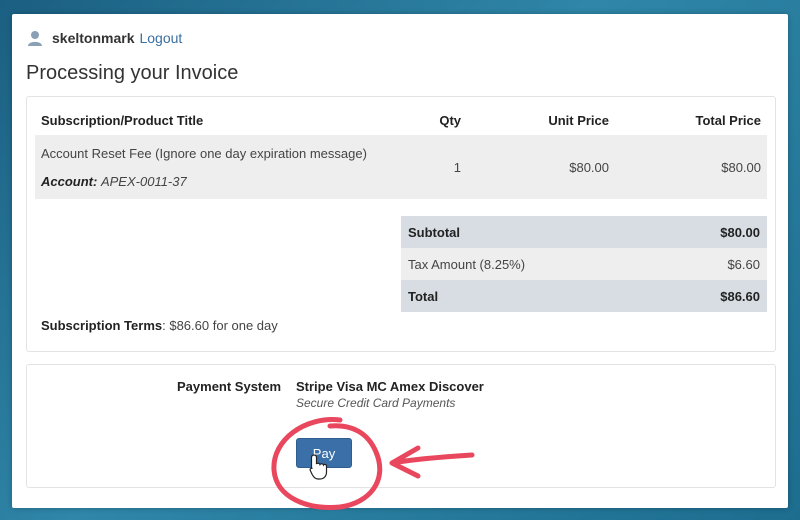 Image resolution: width=800 pixels, height=520 pixels. I want to click on subscription-terms-value: : $86.60 for one day, so click(220, 325).